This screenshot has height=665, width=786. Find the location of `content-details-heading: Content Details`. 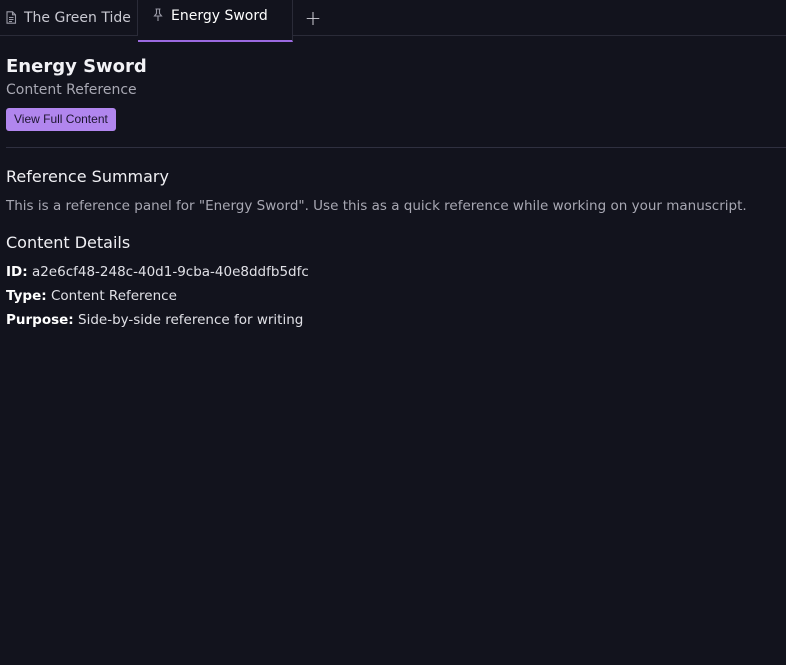

content-details-heading: Content Details is located at coordinates (68, 242).